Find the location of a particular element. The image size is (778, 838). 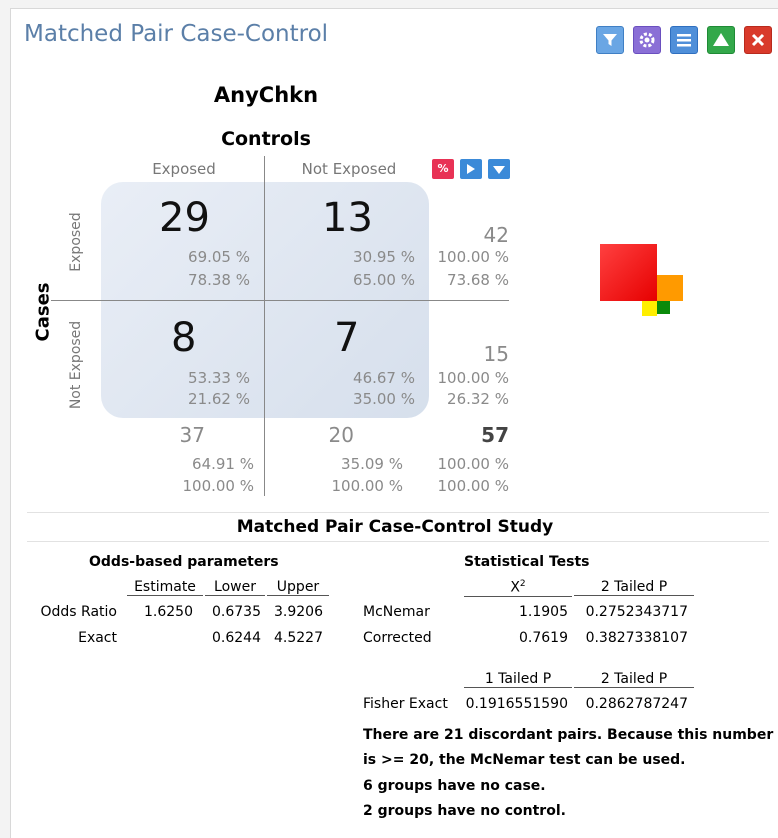

chi-label: X is located at coordinates (515, 587).